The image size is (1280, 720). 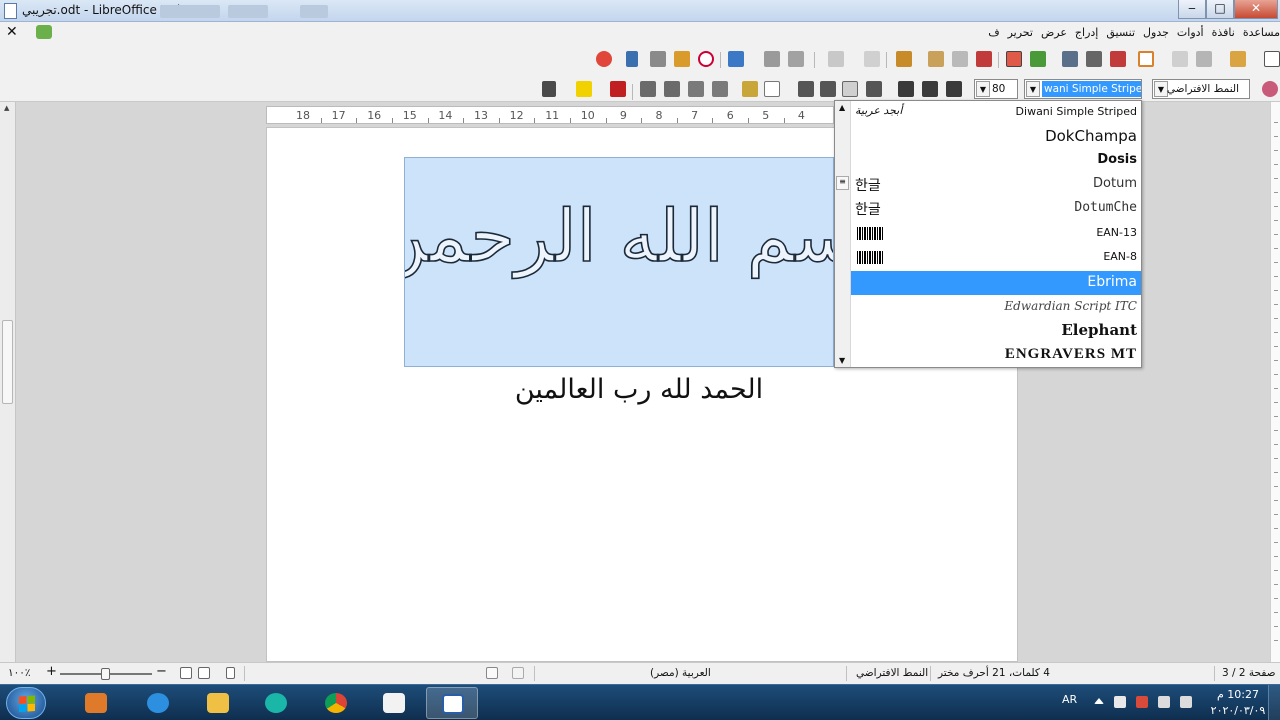 I want to click on digital-signature-icon, so click(x=518, y=673).